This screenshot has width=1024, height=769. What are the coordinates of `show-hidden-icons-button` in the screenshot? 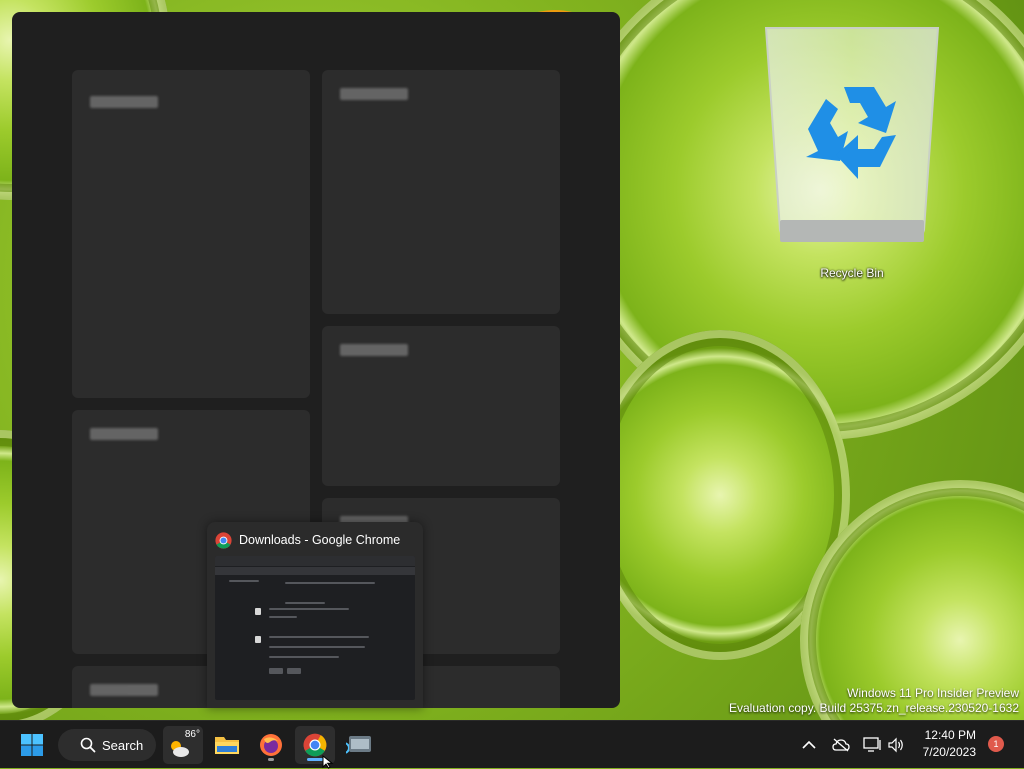 It's located at (809, 745).